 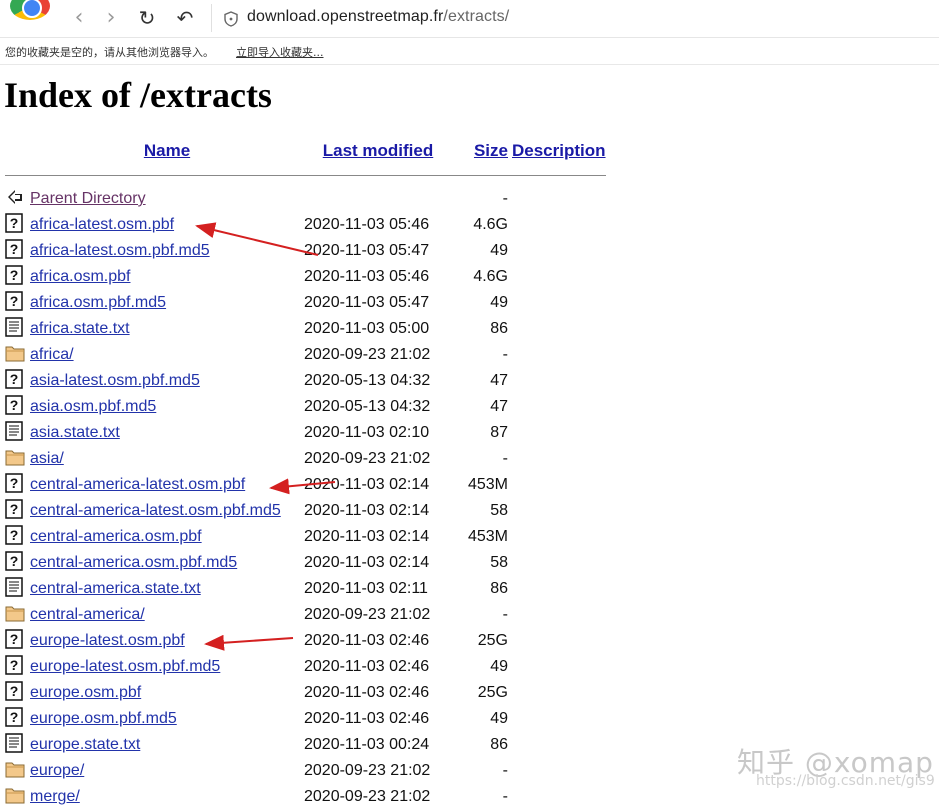 I want to click on forward-arrow-icon: ›, so click(x=111, y=18).